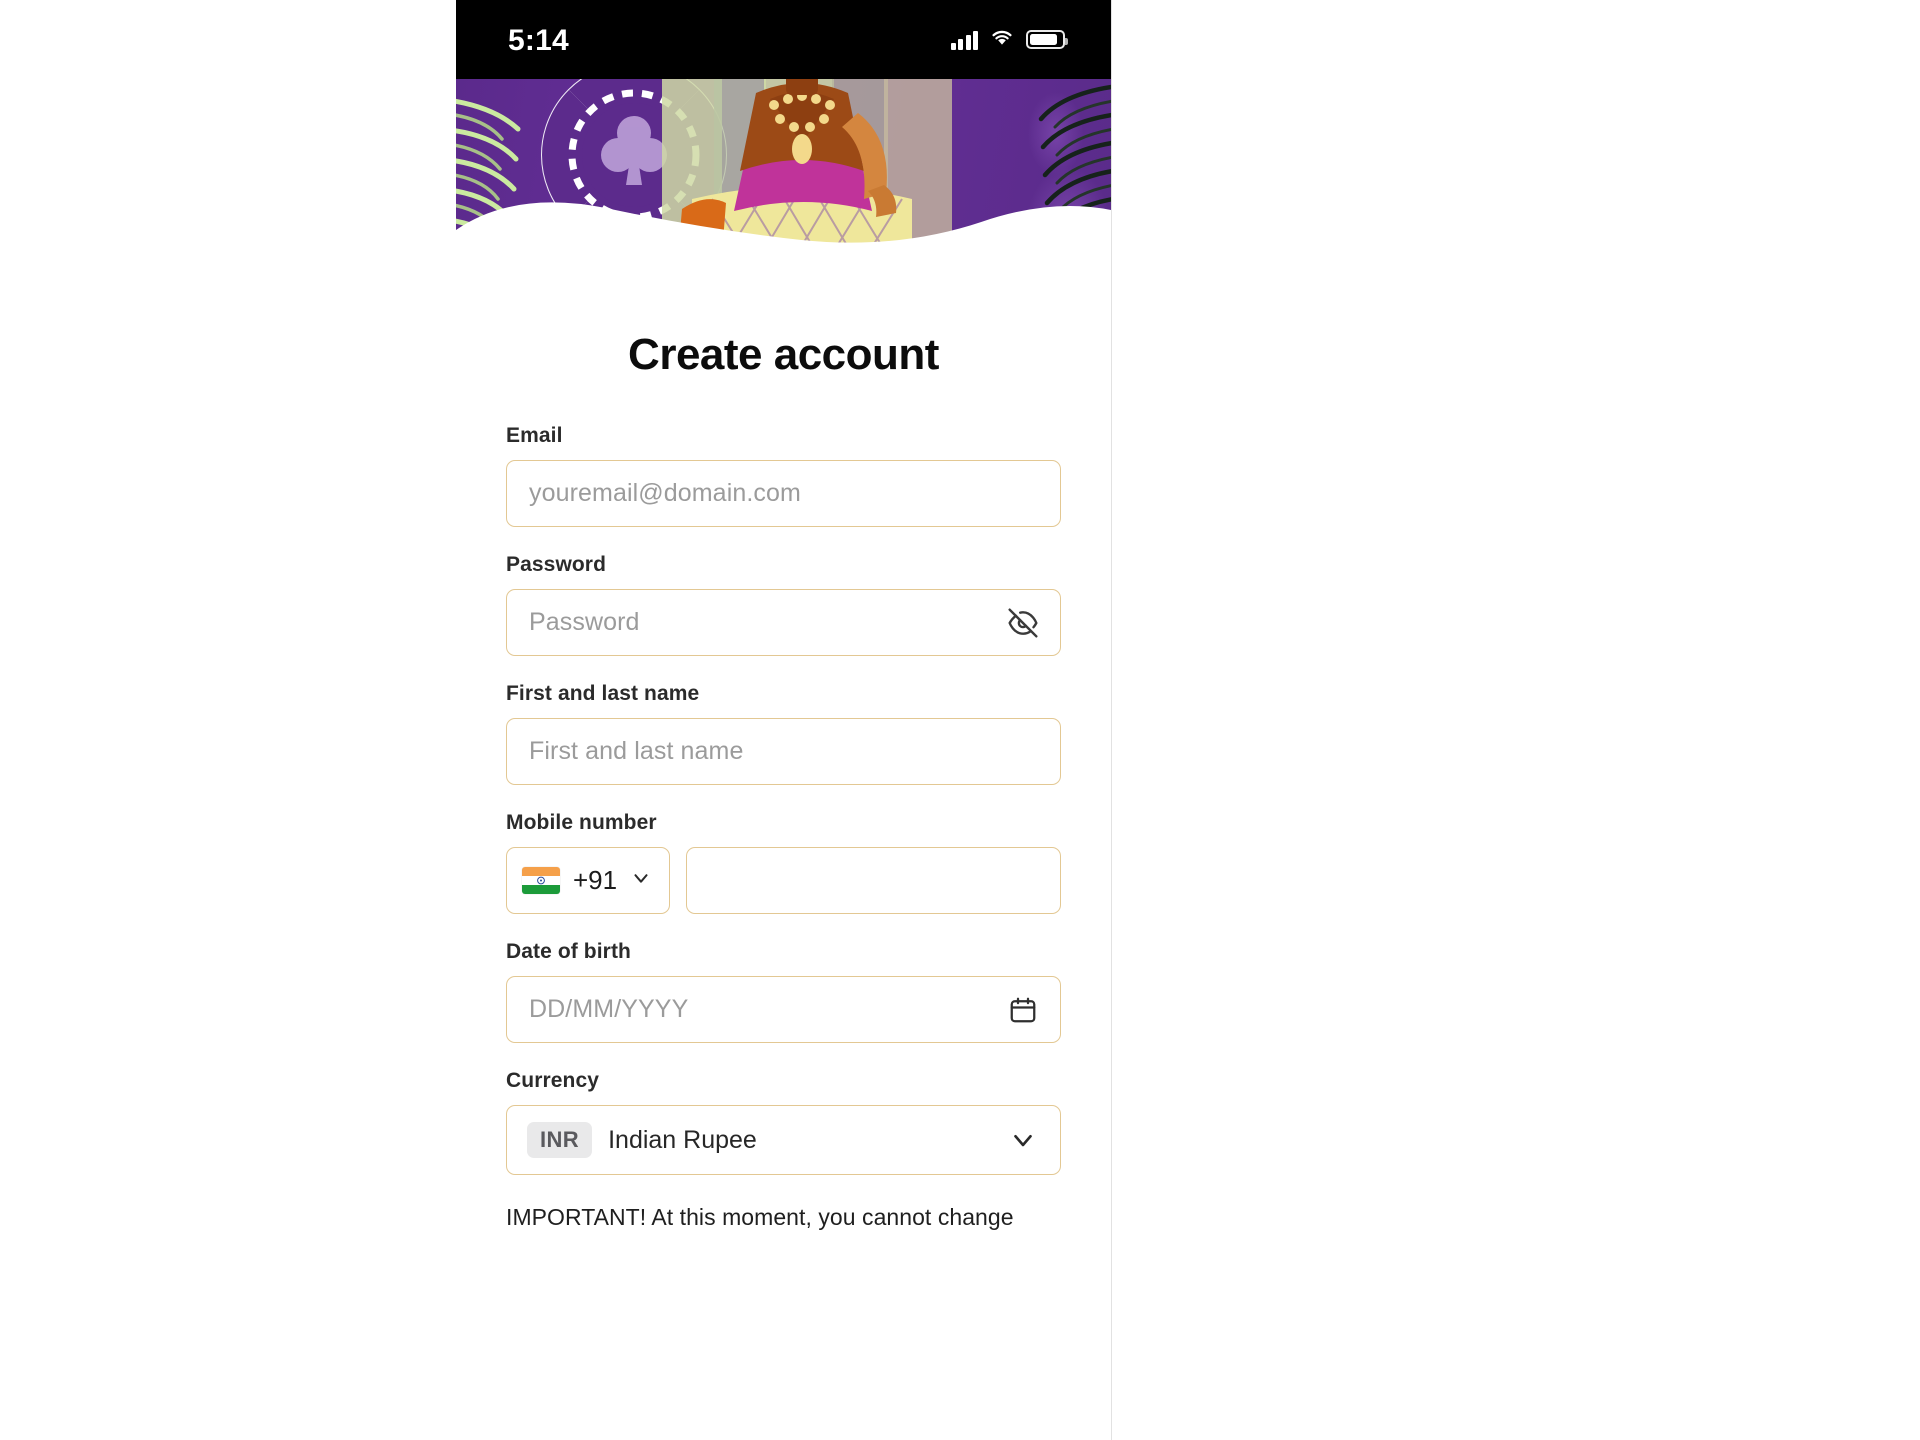  Describe the element at coordinates (1047, 39) in the screenshot. I see `battery-icon` at that location.